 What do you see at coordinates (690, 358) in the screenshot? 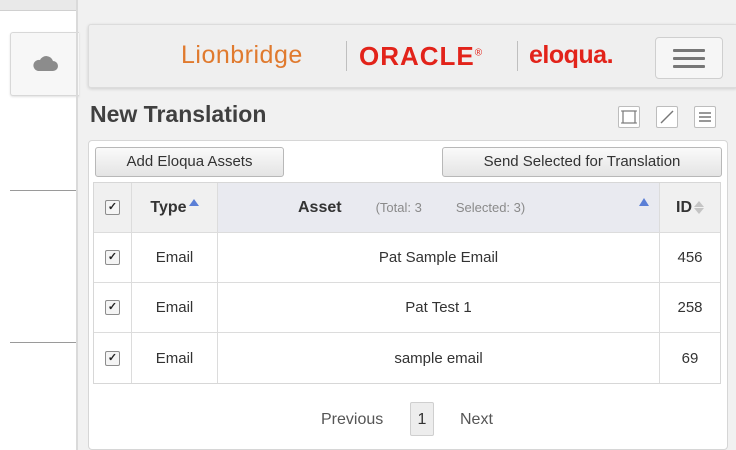
I see `cell-id: 69` at bounding box center [690, 358].